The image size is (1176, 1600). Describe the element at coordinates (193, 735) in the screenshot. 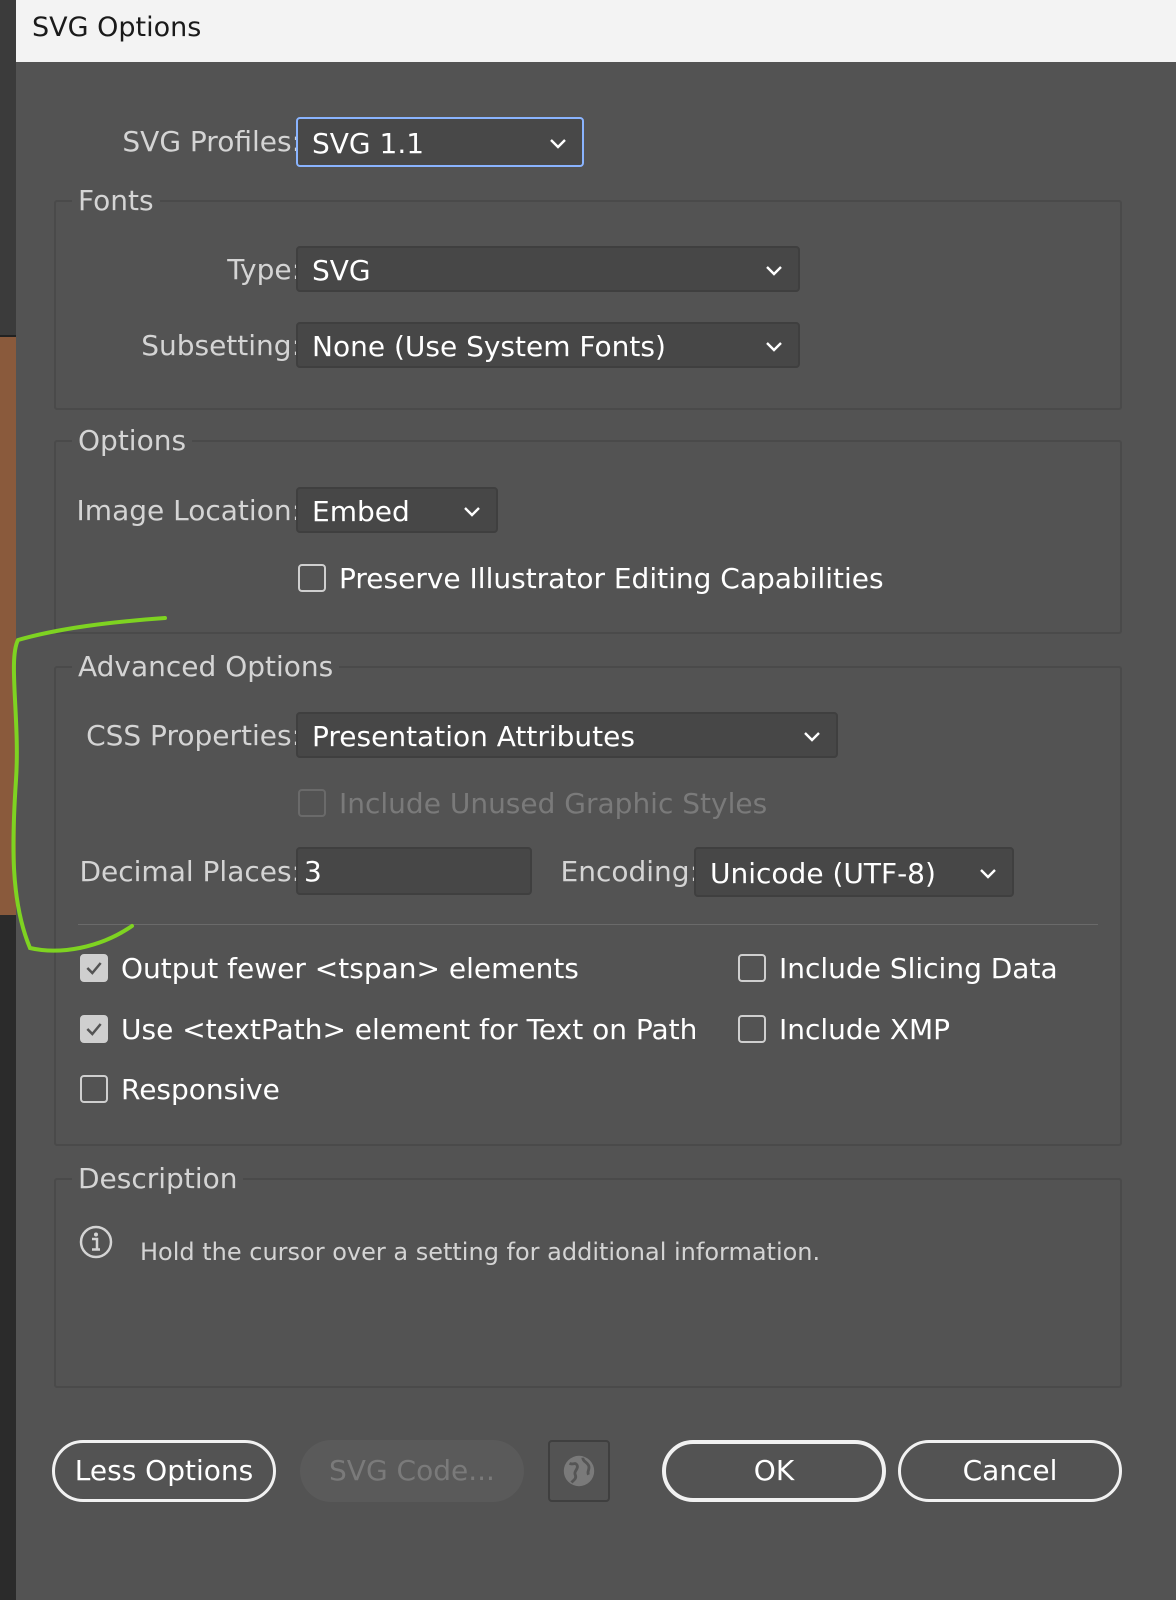

I see `css-properties-label: CSS Properties:` at that location.